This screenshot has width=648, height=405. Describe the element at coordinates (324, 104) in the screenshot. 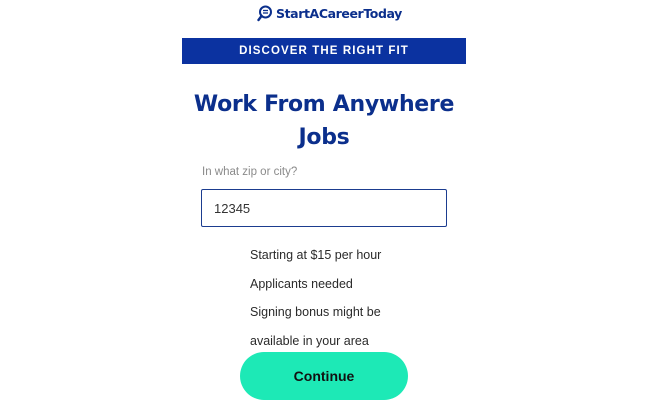

I see `page-title-line-1: Work From Anywhere` at that location.